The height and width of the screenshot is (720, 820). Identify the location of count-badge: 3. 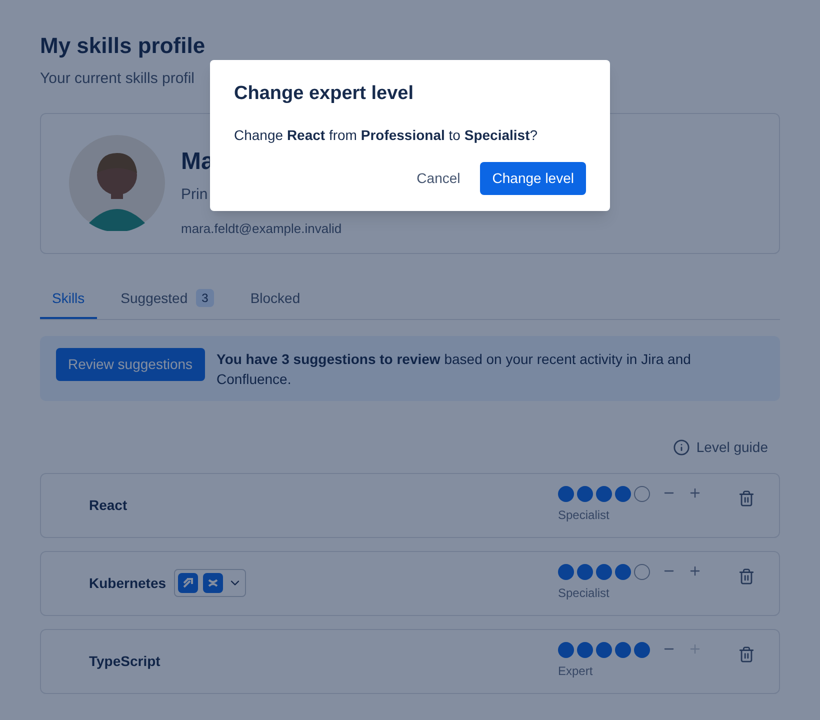
(205, 298).